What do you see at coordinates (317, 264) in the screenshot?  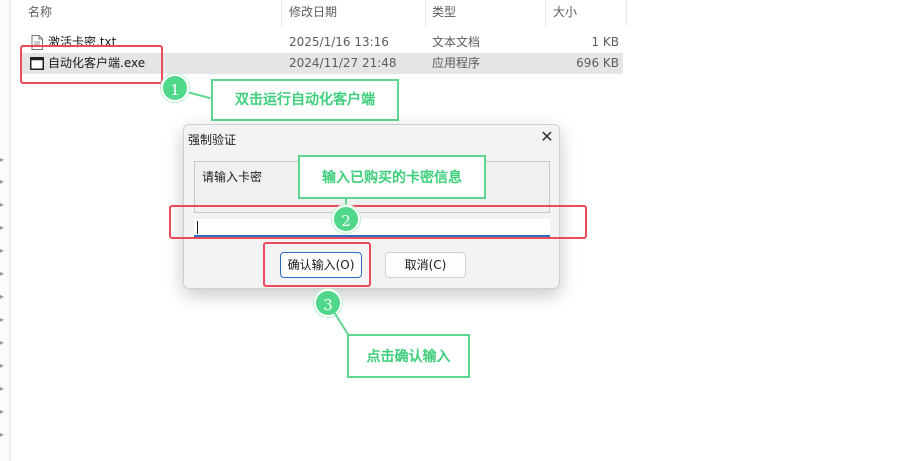 I see `highlight-box-confirm` at bounding box center [317, 264].